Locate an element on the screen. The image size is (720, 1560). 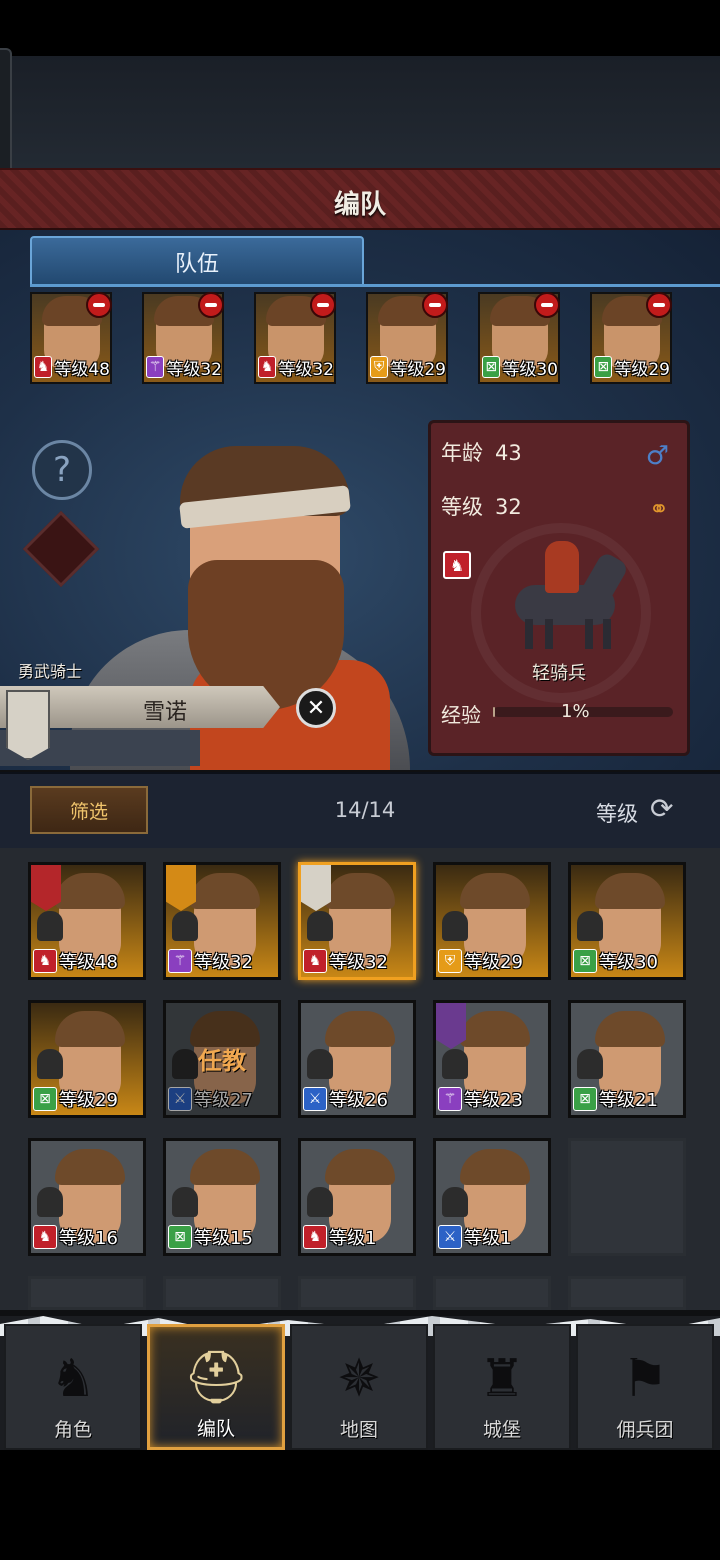
bottom-nav: ♞ 角色 ⛑ 编队 ✵ 地图 ♜ 城堡 ⚑ 佣兵团 is located at coordinates (360, 1383).